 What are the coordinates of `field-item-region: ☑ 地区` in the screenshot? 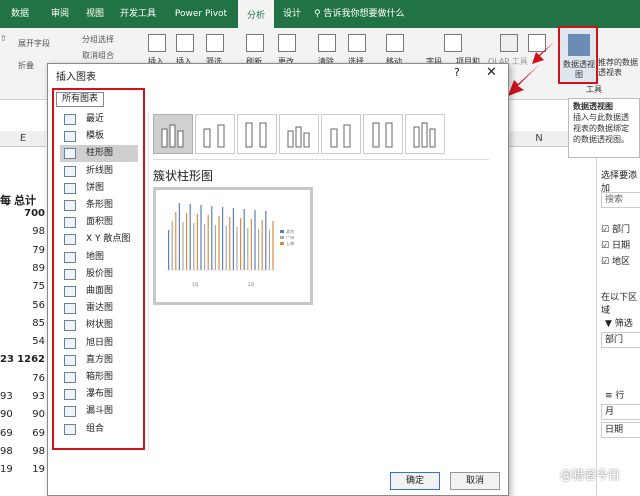 It's located at (615, 260).